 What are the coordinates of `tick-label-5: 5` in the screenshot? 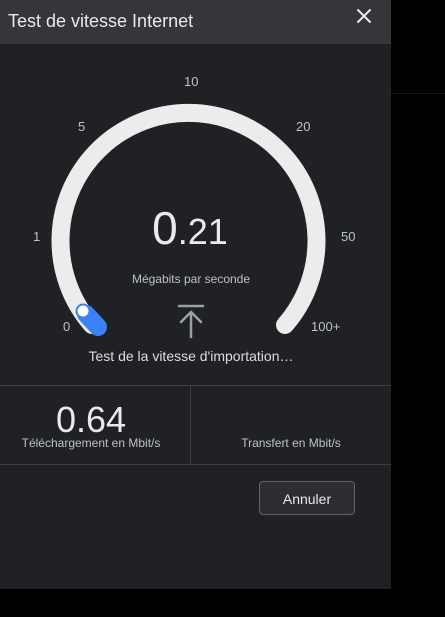 It's located at (82, 126).